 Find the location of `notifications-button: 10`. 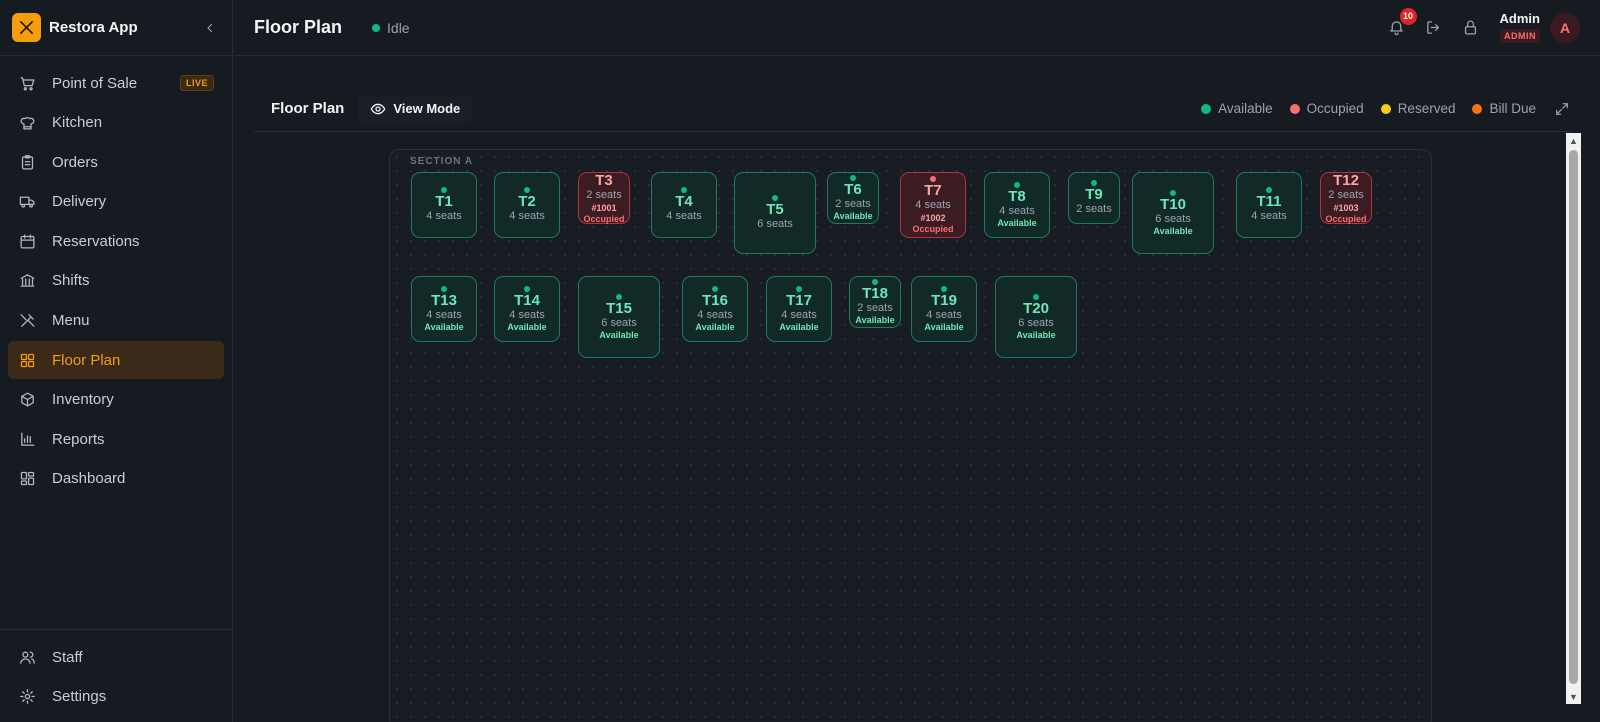

notifications-button: 10 is located at coordinates (1401, 23).